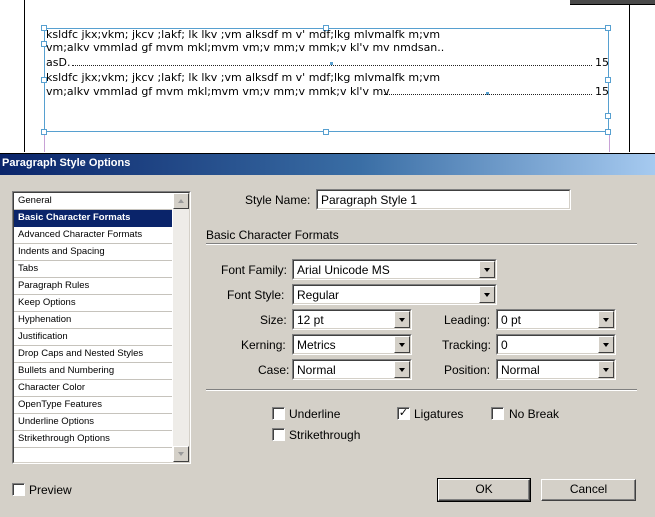 This screenshot has width=655, height=517. Describe the element at coordinates (443, 199) in the screenshot. I see `style-name-input: Paragraph Style 1` at that location.